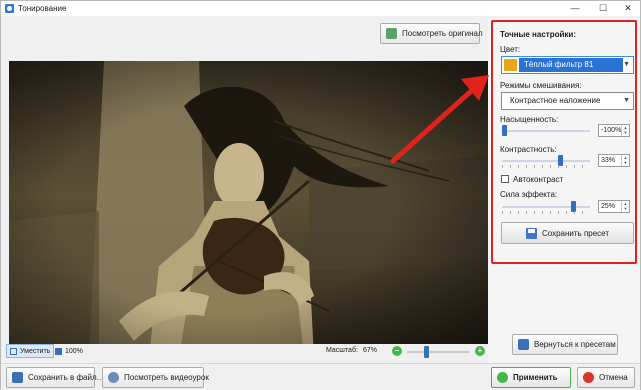  I want to click on color-label: Цвет:, so click(510, 49).